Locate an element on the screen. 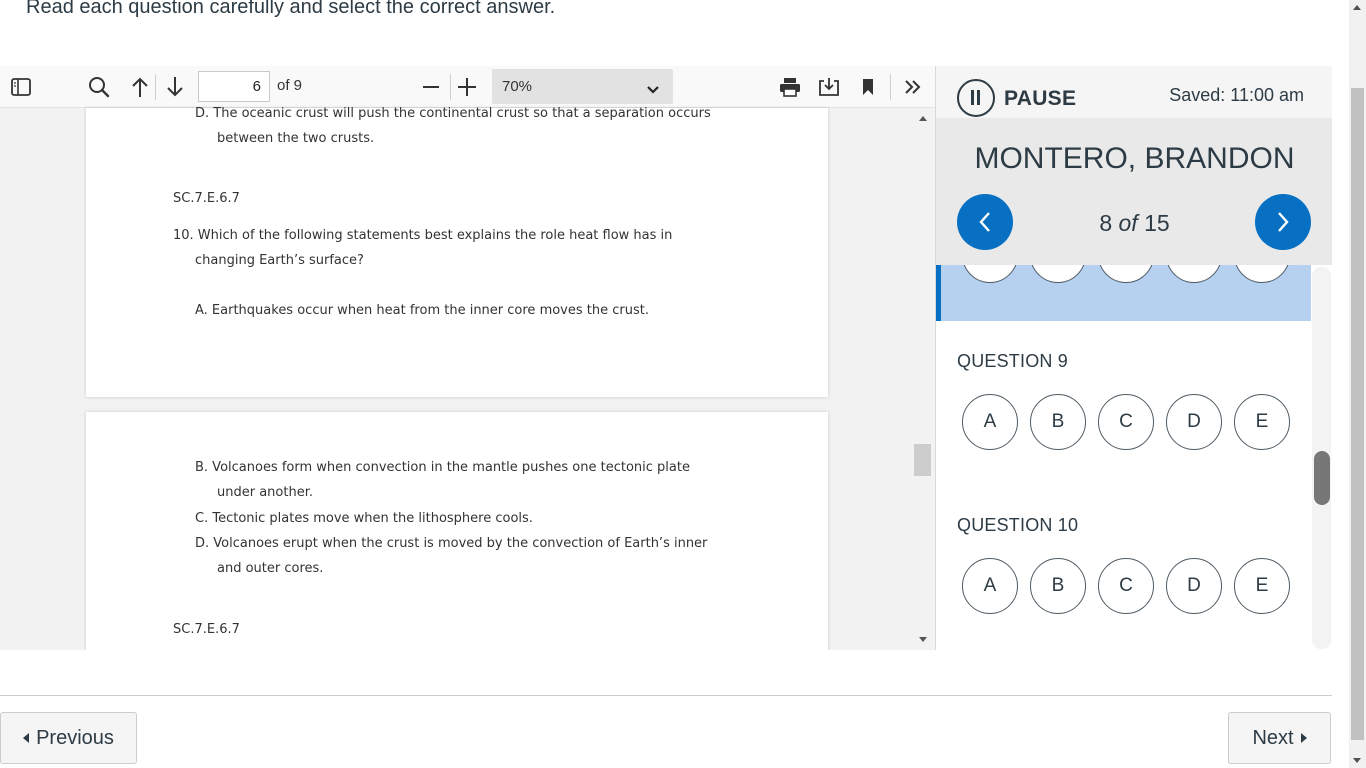 Image resolution: width=1366 pixels, height=768 pixels. pause-button-label: PAUSE is located at coordinates (1040, 99).